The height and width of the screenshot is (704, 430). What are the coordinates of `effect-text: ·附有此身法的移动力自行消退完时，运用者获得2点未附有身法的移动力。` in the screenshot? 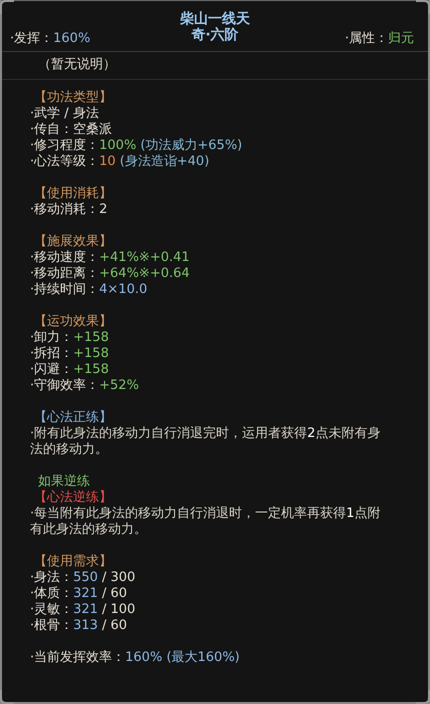 It's located at (206, 442).